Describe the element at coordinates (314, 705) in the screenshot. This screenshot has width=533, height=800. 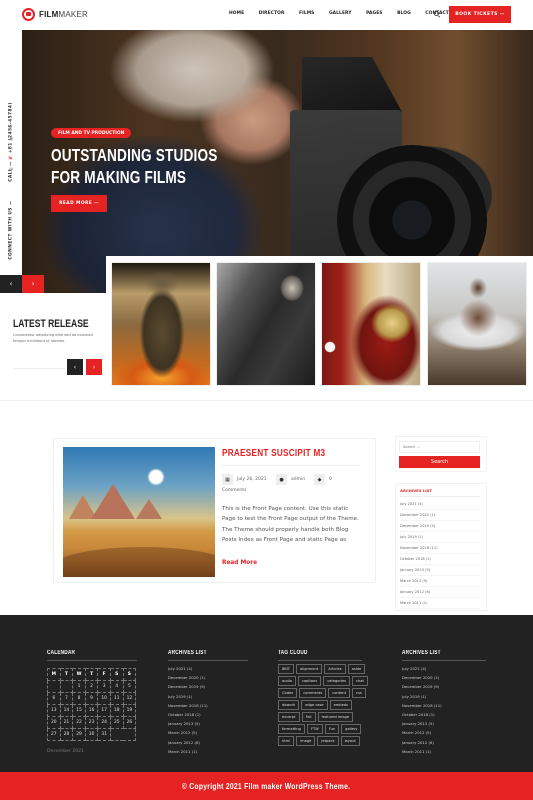
I see `tag-link: edge case` at that location.